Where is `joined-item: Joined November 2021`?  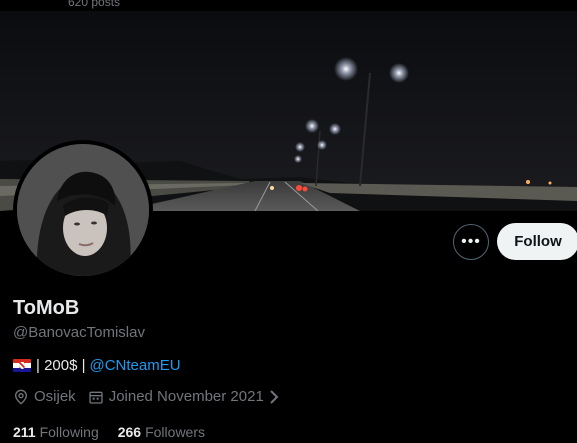 joined-item: Joined November 2021 is located at coordinates (186, 396).